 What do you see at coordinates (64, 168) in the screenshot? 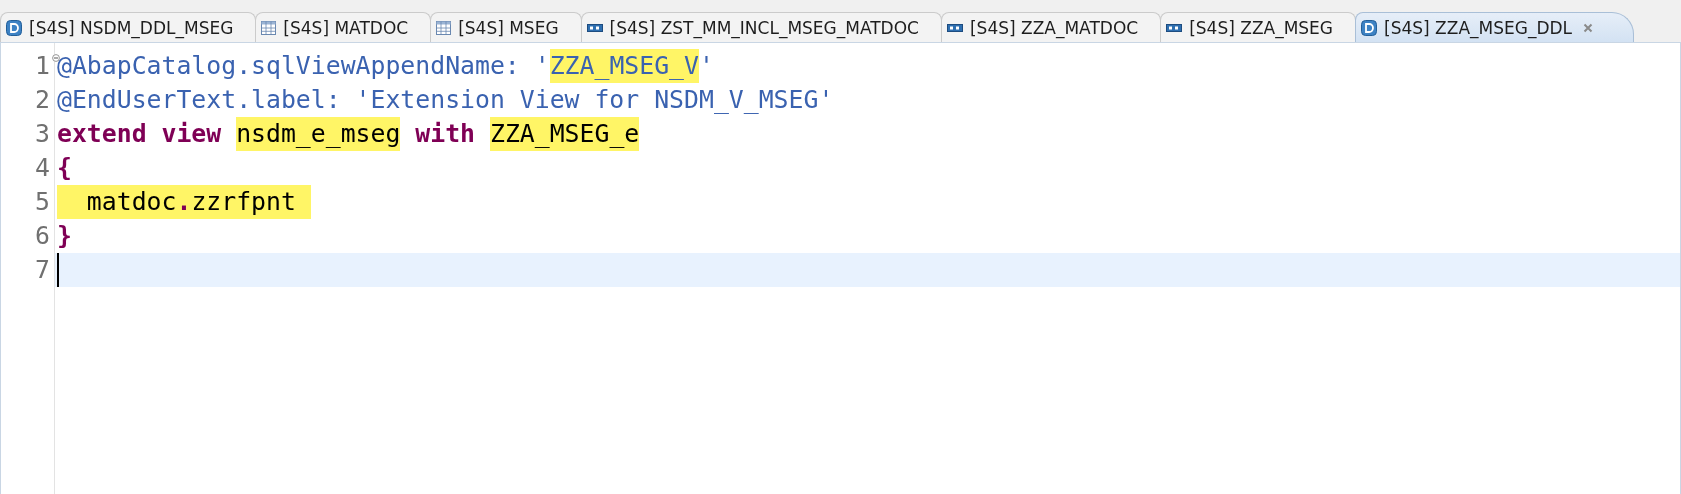
I see `code-token: {` at bounding box center [64, 168].